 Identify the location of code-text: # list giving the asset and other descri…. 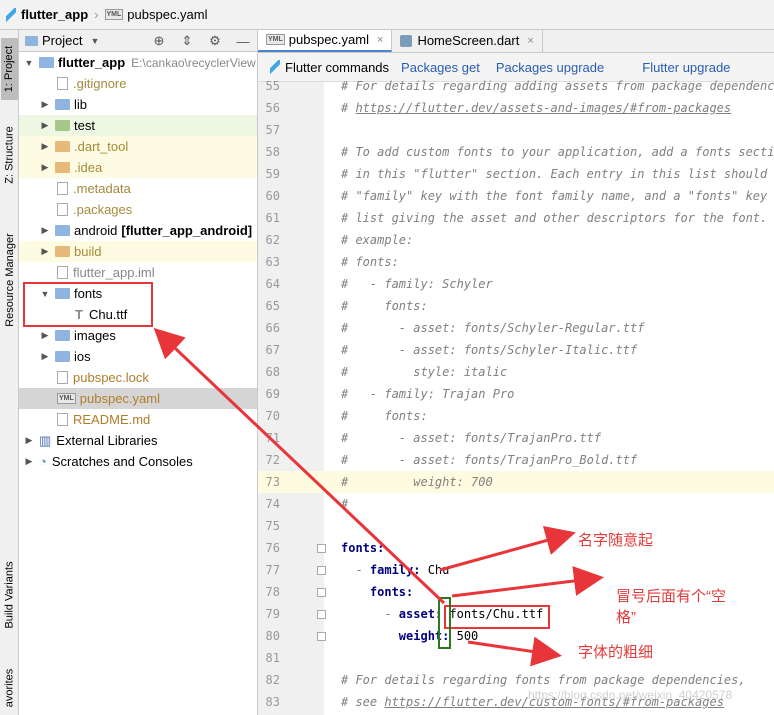
(557, 218).